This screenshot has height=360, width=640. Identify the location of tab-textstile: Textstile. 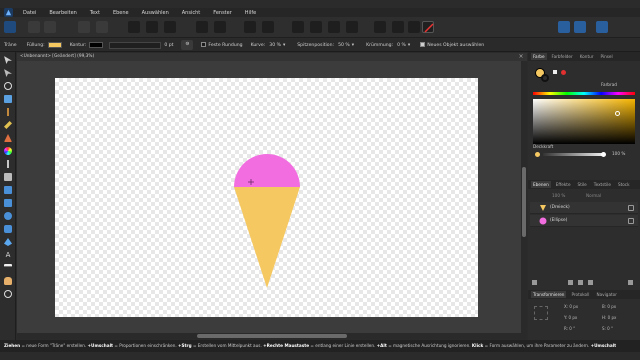
(602, 184).